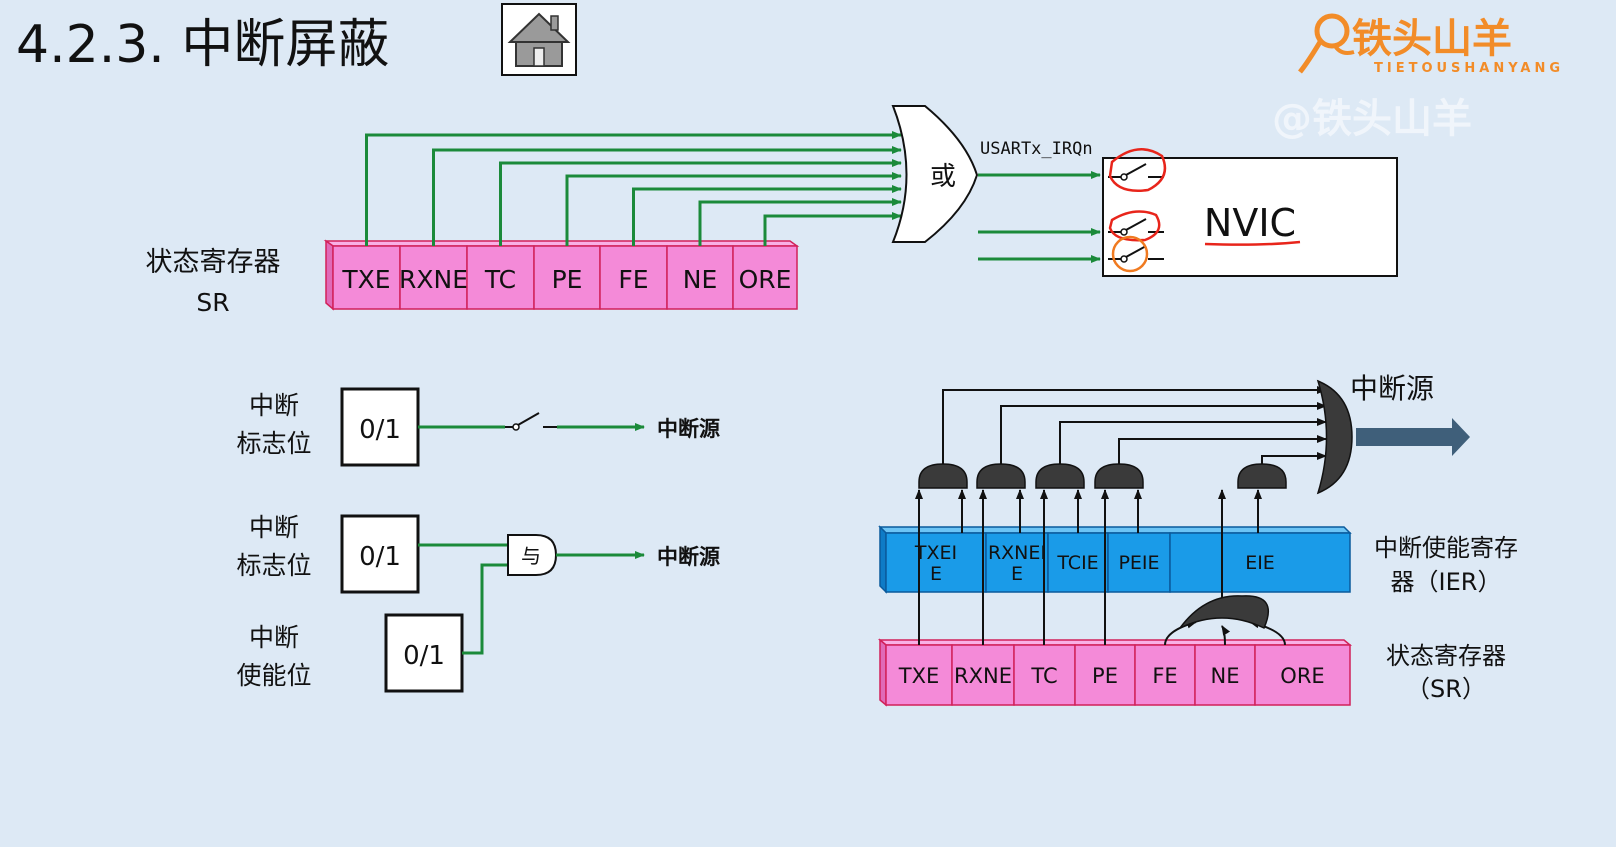 Image resolution: width=1616 pixels, height=847 pixels. Describe the element at coordinates (1043, 676) in the screenshot. I see `sr-bit-label: TC` at that location.